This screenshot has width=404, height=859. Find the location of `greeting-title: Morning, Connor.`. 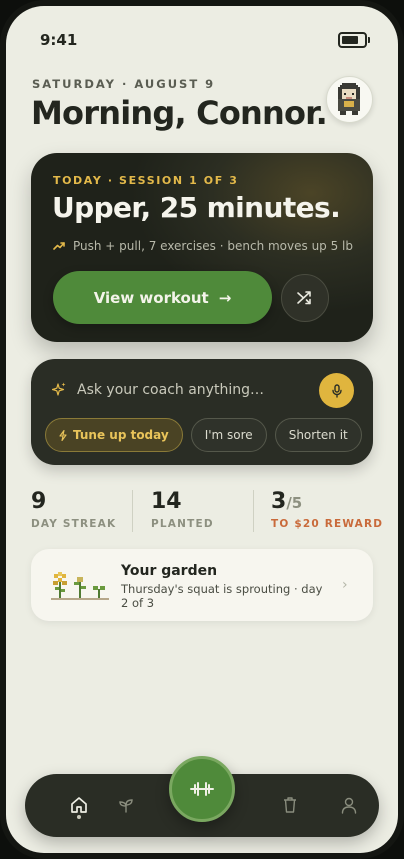

greeting-title: Morning, Connor. is located at coordinates (179, 113).